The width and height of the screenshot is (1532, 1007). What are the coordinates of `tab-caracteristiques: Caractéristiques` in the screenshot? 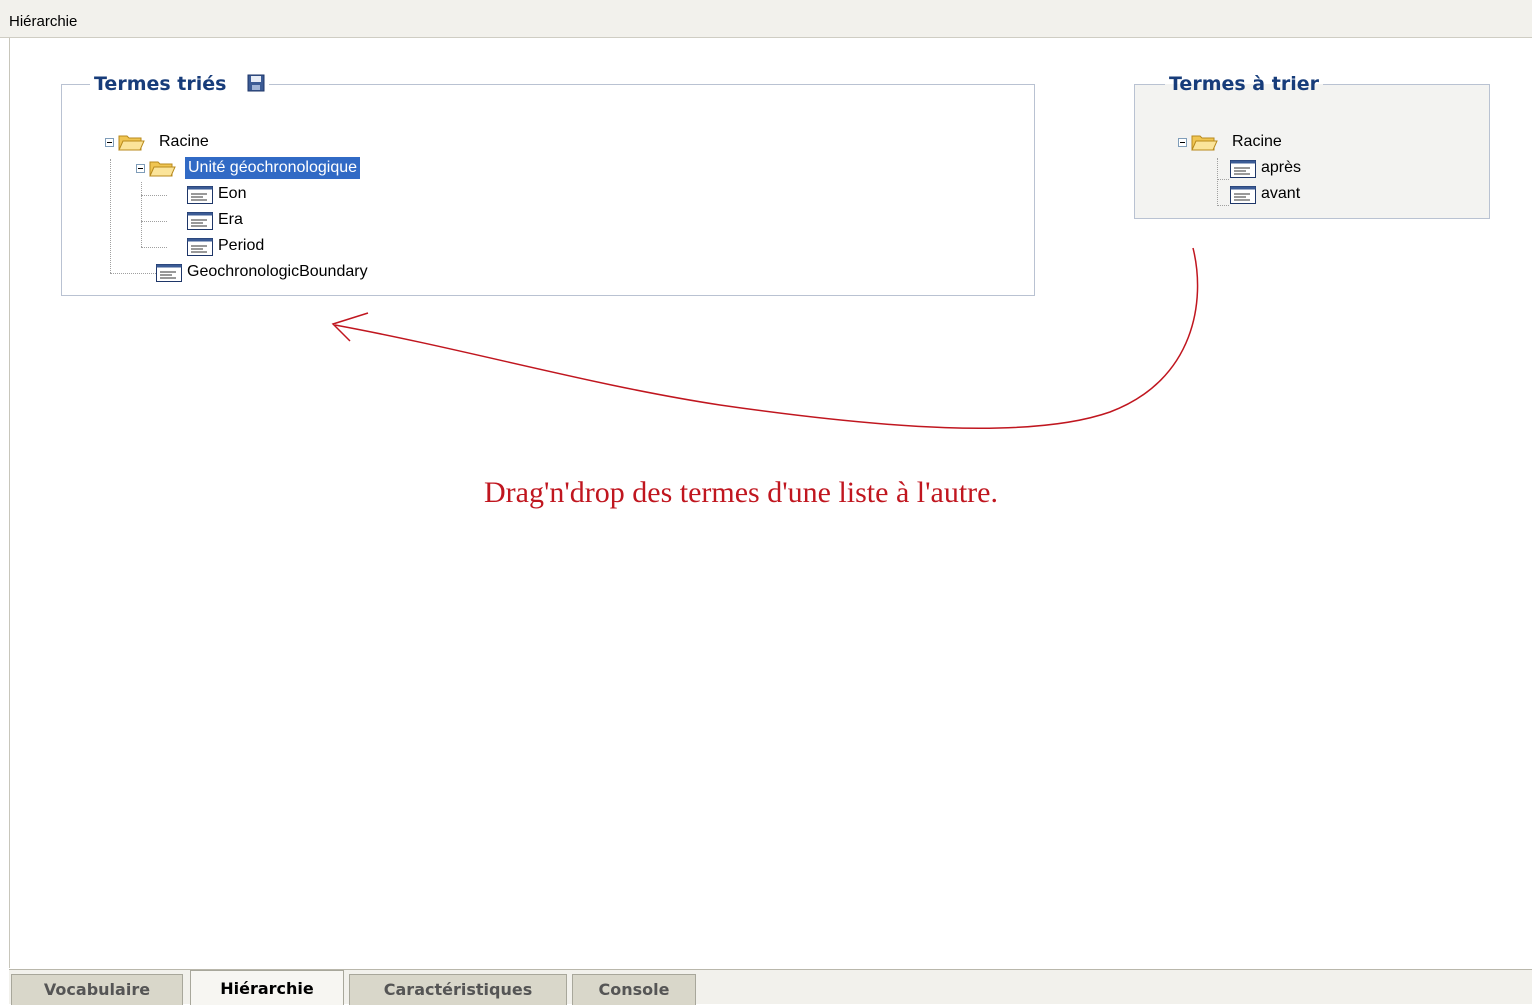 It's located at (458, 989).